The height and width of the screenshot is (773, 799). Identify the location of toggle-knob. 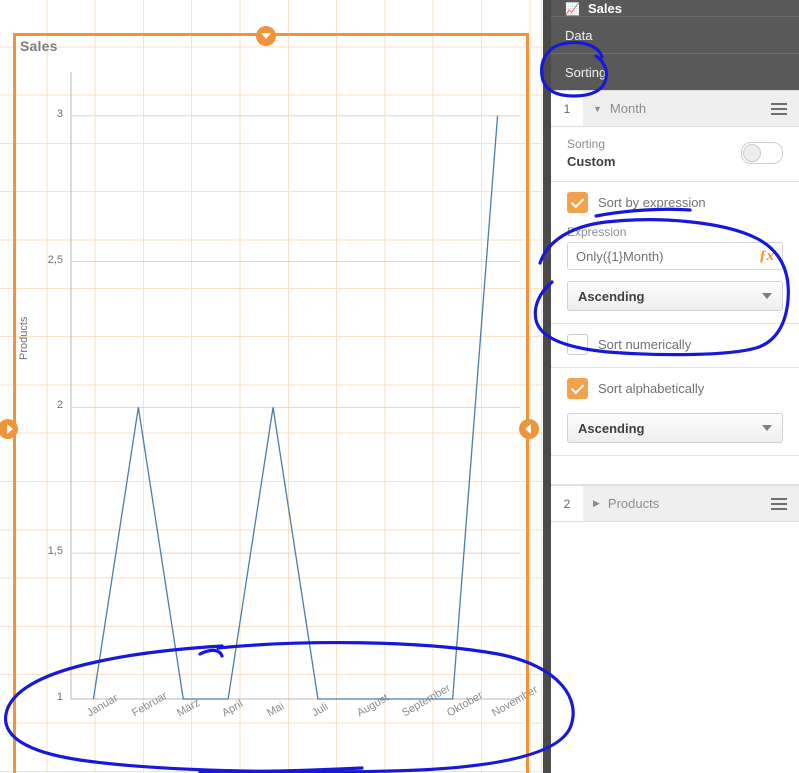
(752, 153).